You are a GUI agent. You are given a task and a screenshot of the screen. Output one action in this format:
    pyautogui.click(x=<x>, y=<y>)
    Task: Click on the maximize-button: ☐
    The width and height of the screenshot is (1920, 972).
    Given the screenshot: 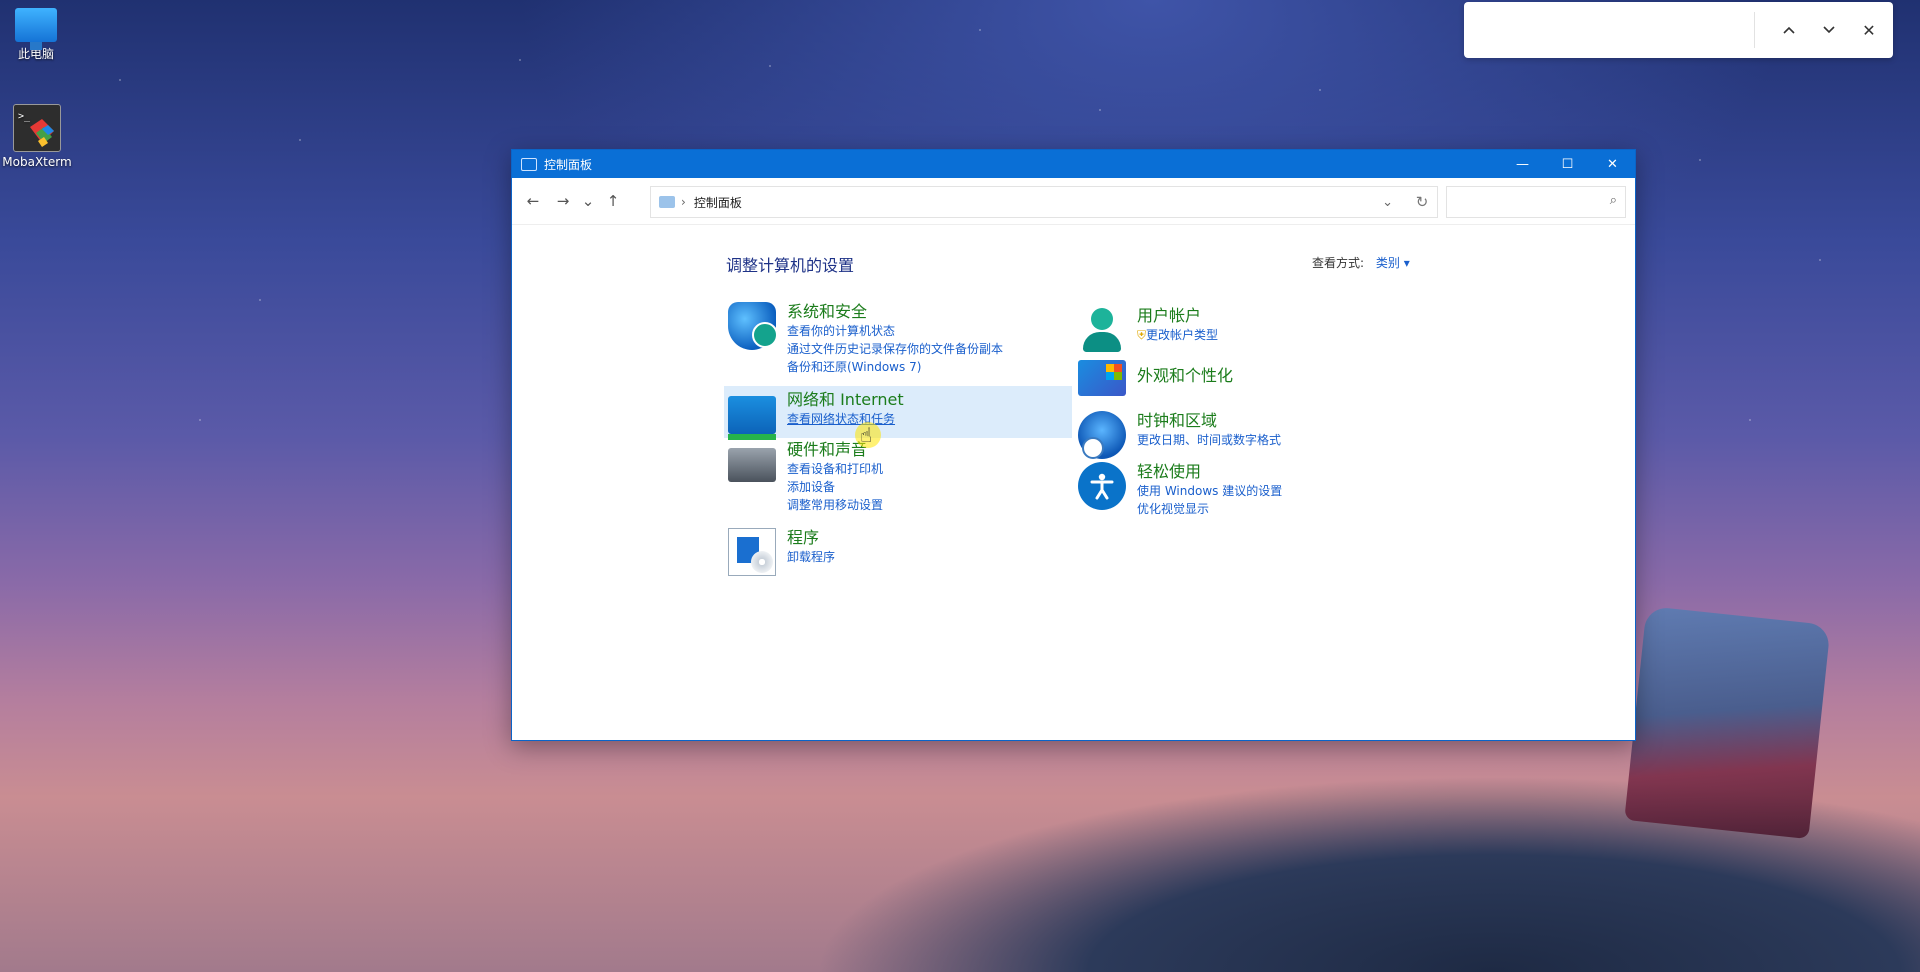 What is the action you would take?
    pyautogui.click(x=1567, y=164)
    